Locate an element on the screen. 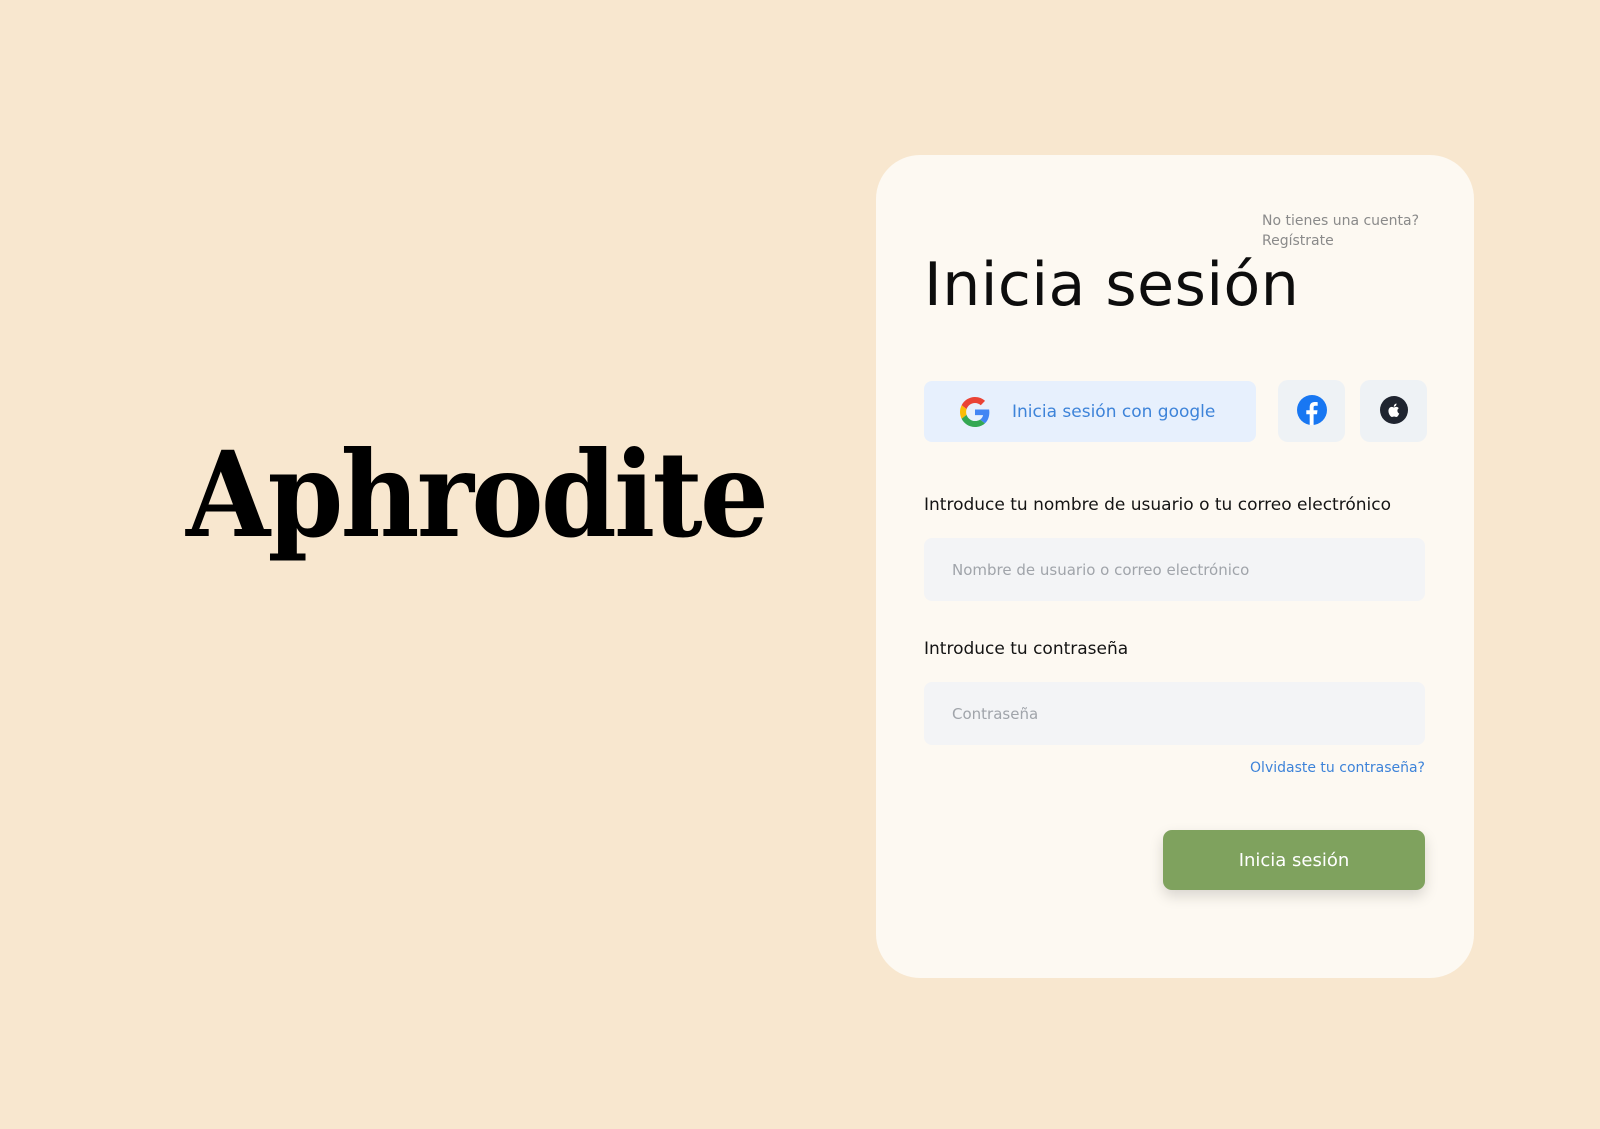 This screenshot has height=1129, width=1600. brand-logo-text: Aphrodite is located at coordinates (477, 494).